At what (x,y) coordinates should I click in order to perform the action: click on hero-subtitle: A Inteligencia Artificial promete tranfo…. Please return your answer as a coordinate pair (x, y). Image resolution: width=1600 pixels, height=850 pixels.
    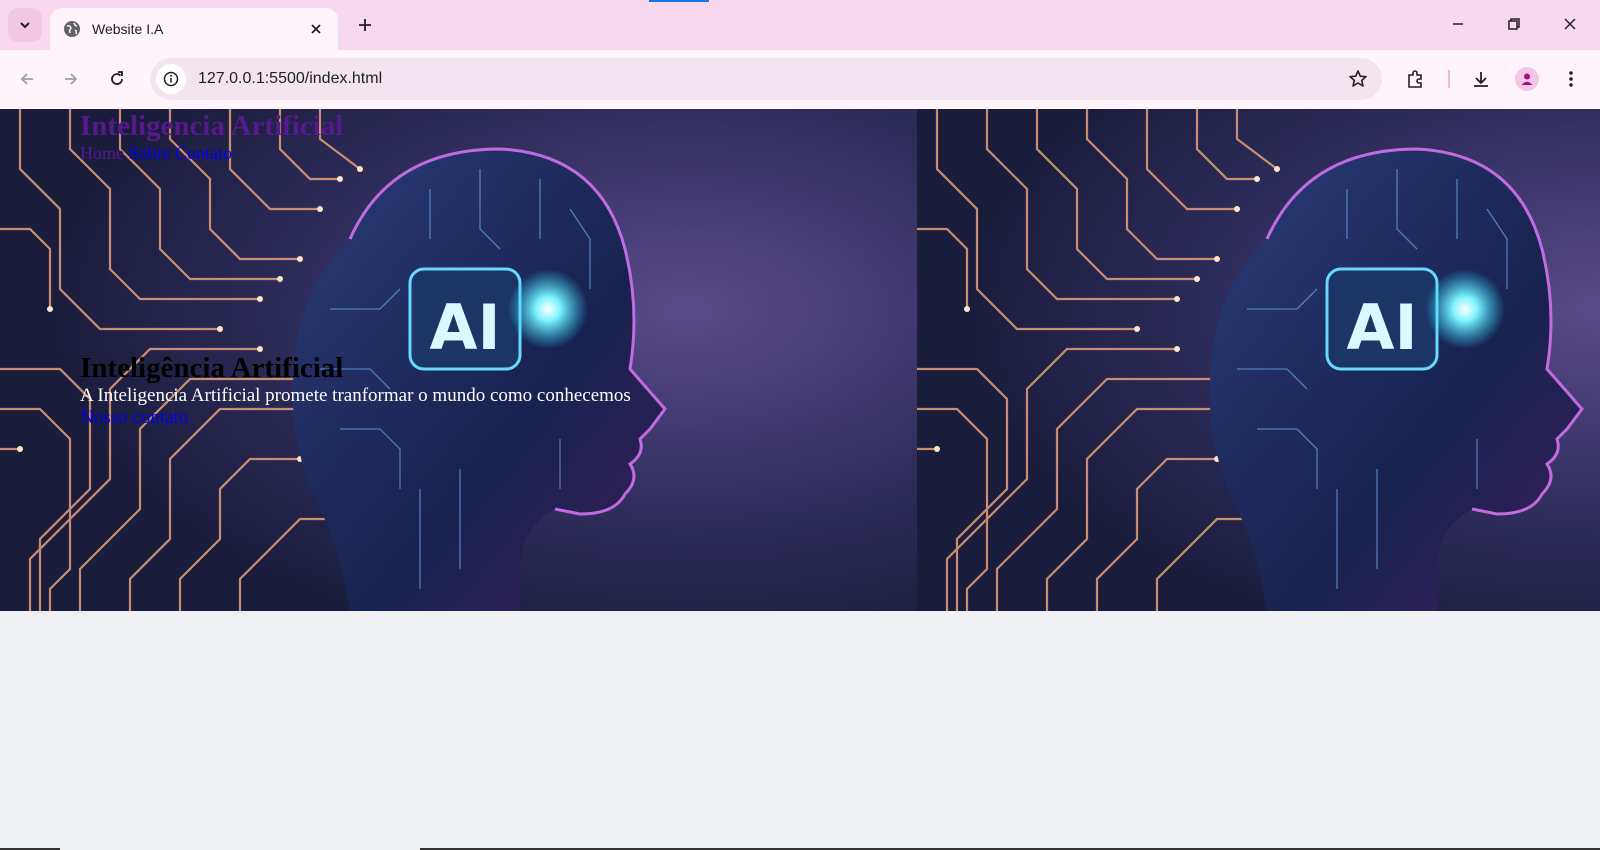
    Looking at the image, I should click on (355, 395).